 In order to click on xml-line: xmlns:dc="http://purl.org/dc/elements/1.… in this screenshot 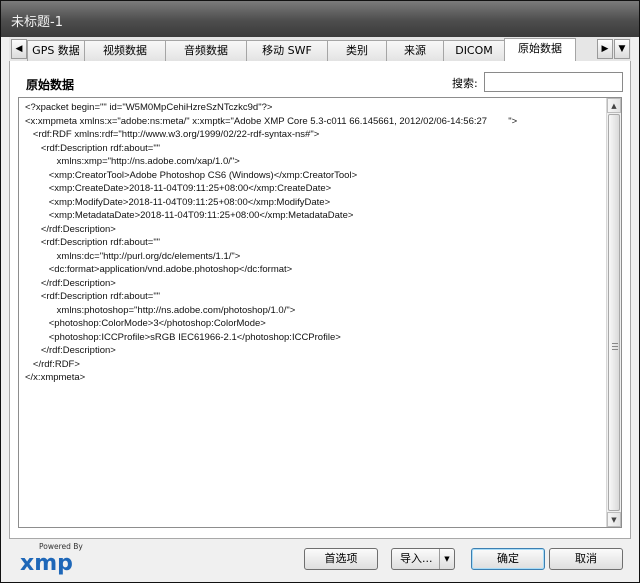, I will do `click(133, 256)`.